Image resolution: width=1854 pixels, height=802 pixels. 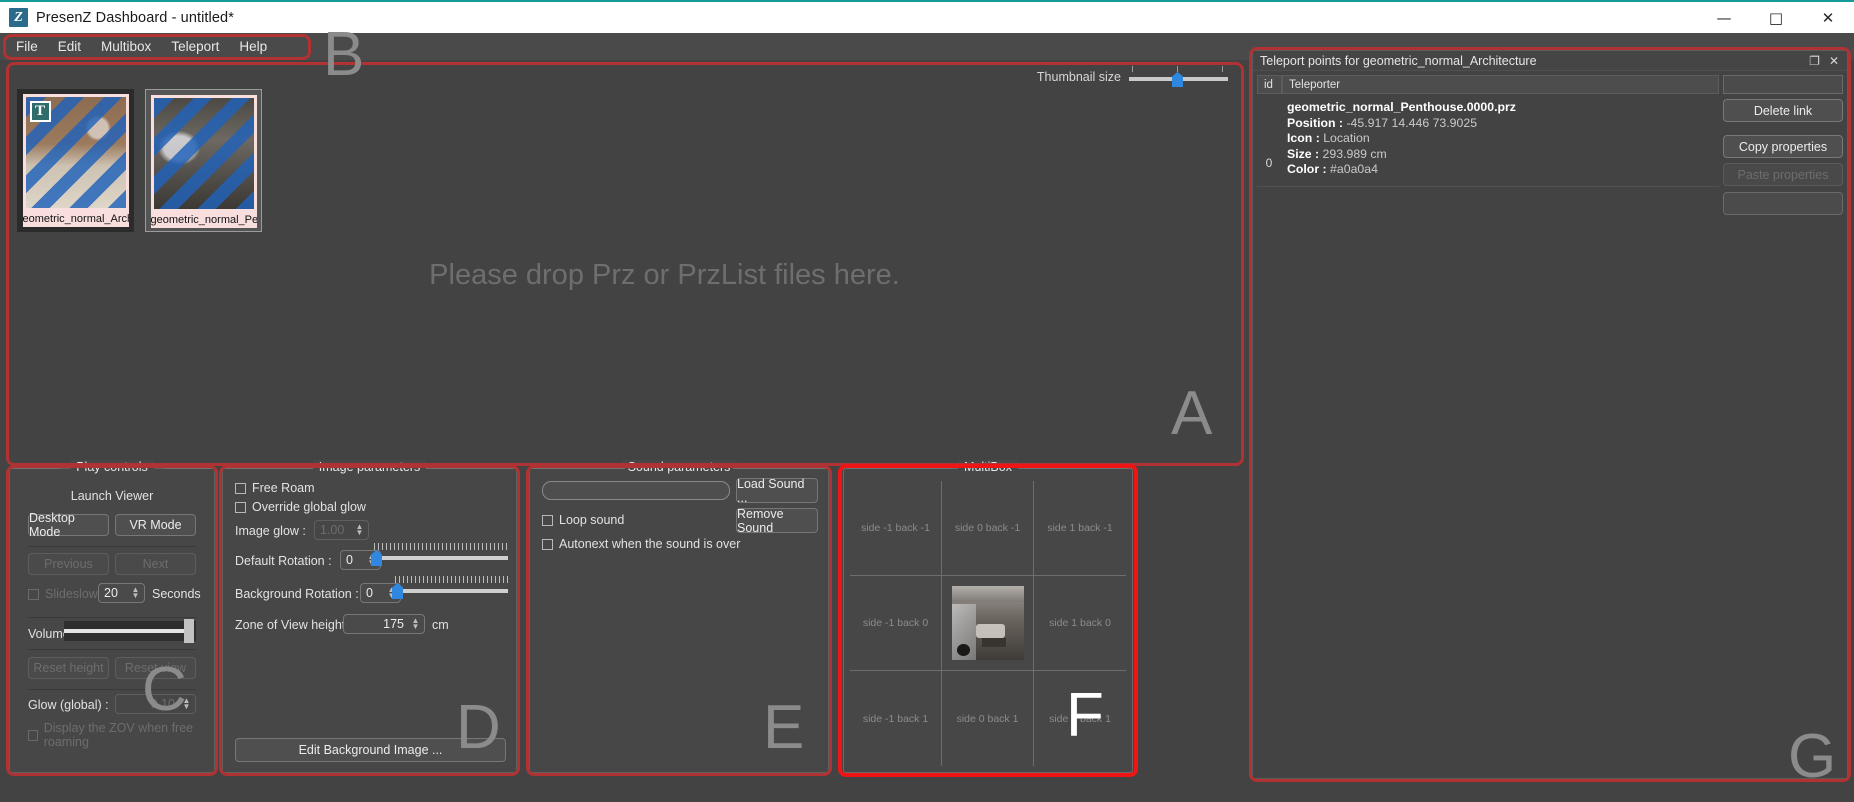 What do you see at coordinates (126, 631) in the screenshot?
I see `volume-fill` at bounding box center [126, 631].